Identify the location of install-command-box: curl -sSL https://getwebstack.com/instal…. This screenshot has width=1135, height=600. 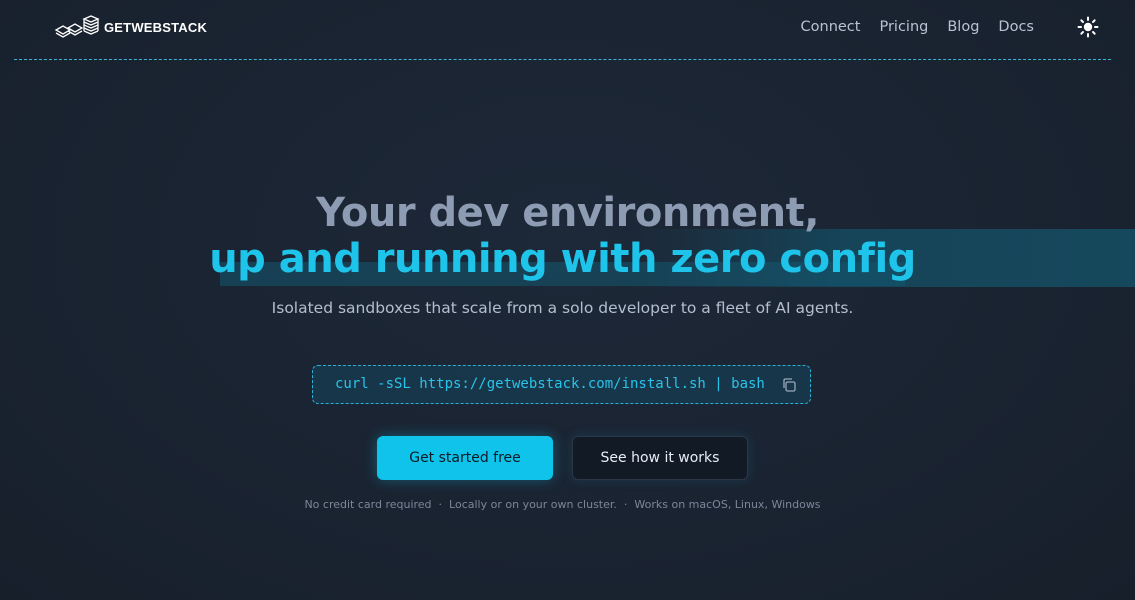
(561, 384).